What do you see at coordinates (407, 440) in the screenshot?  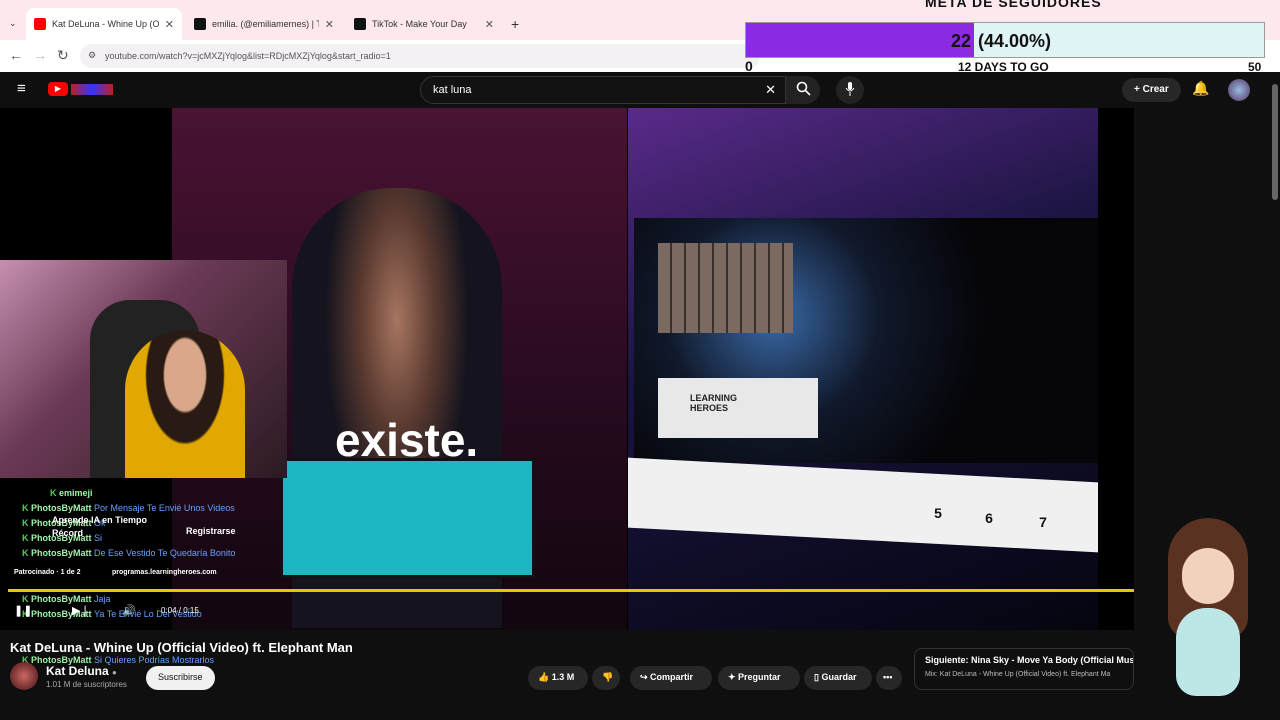 I see `video-caption: existe.` at bounding box center [407, 440].